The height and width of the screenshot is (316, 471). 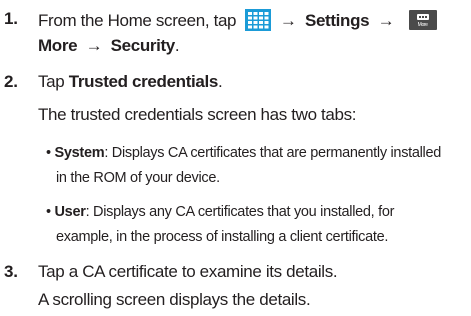 What do you see at coordinates (58, 45) in the screenshot?
I see `more-label: More` at bounding box center [58, 45].